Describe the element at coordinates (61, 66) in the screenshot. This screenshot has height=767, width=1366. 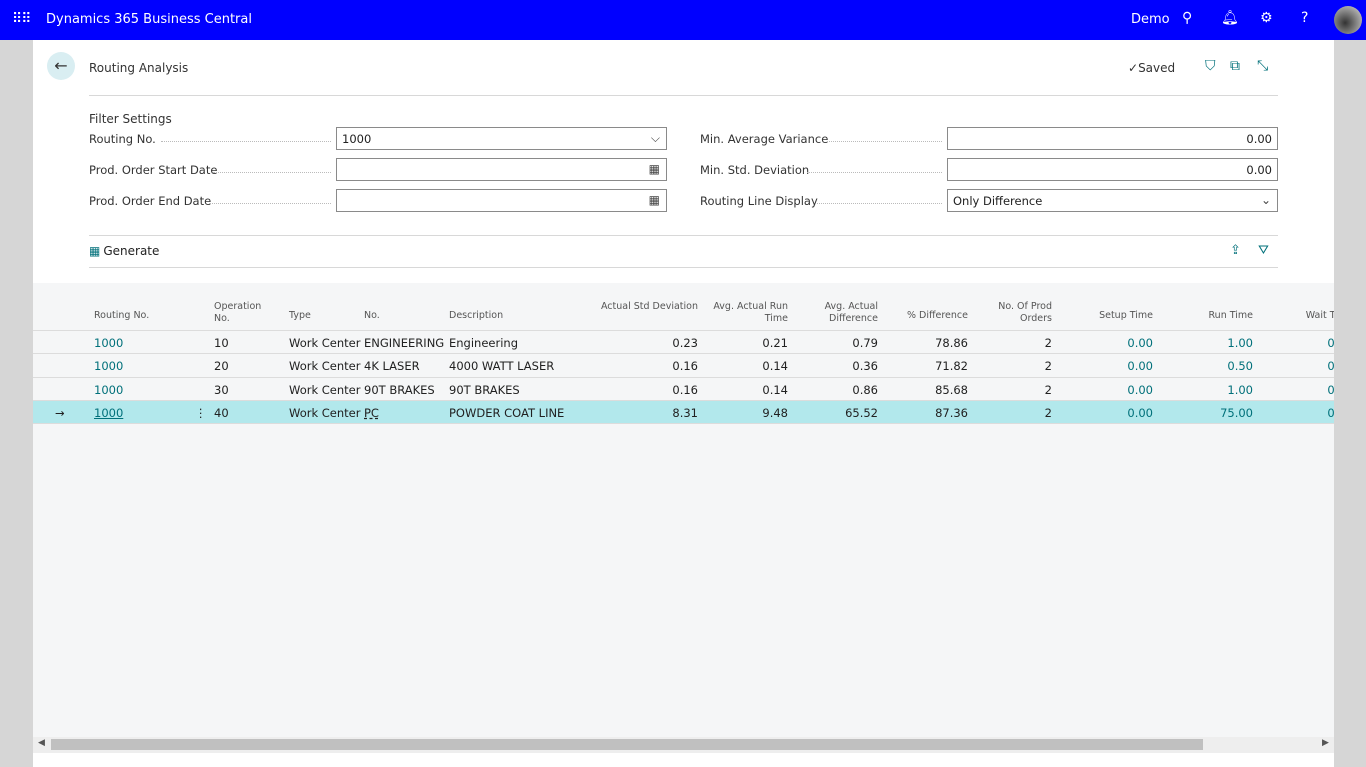
I see `back-button: ←` at that location.